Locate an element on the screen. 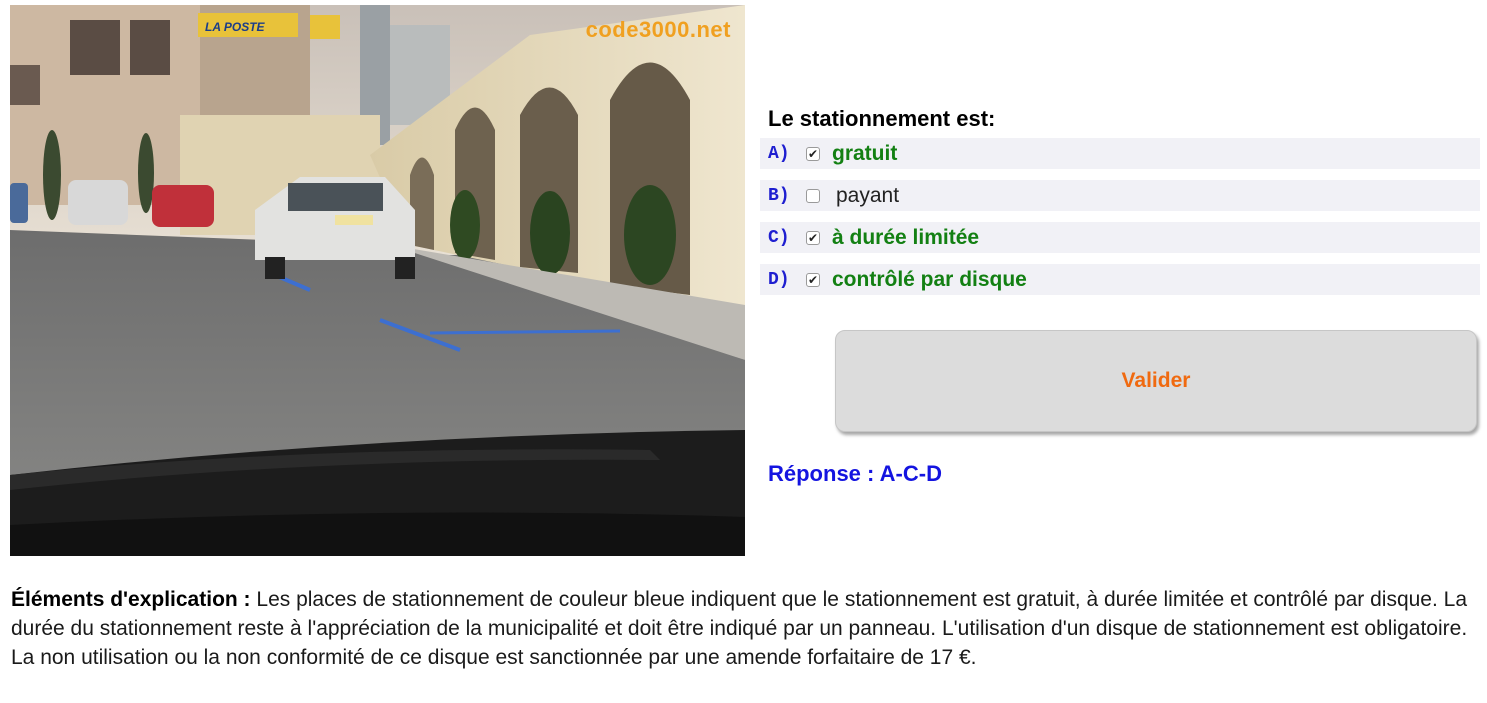 This screenshot has width=1487, height=703. answer-letter: C) is located at coordinates (779, 237).